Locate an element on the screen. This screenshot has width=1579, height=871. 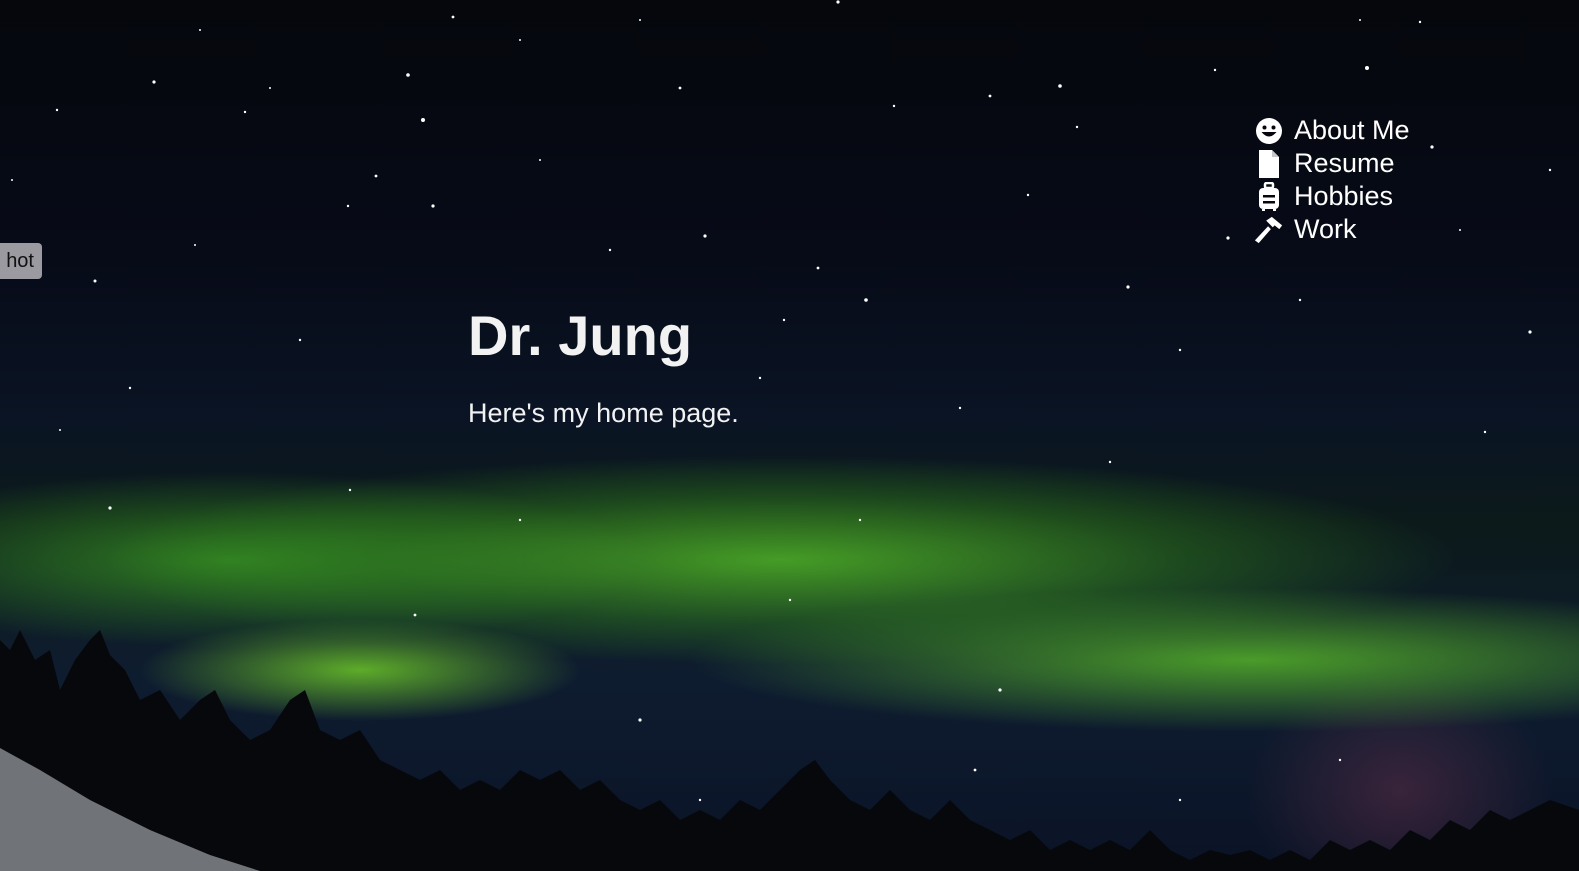
nav-item-work: Work is located at coordinates (1332, 229).